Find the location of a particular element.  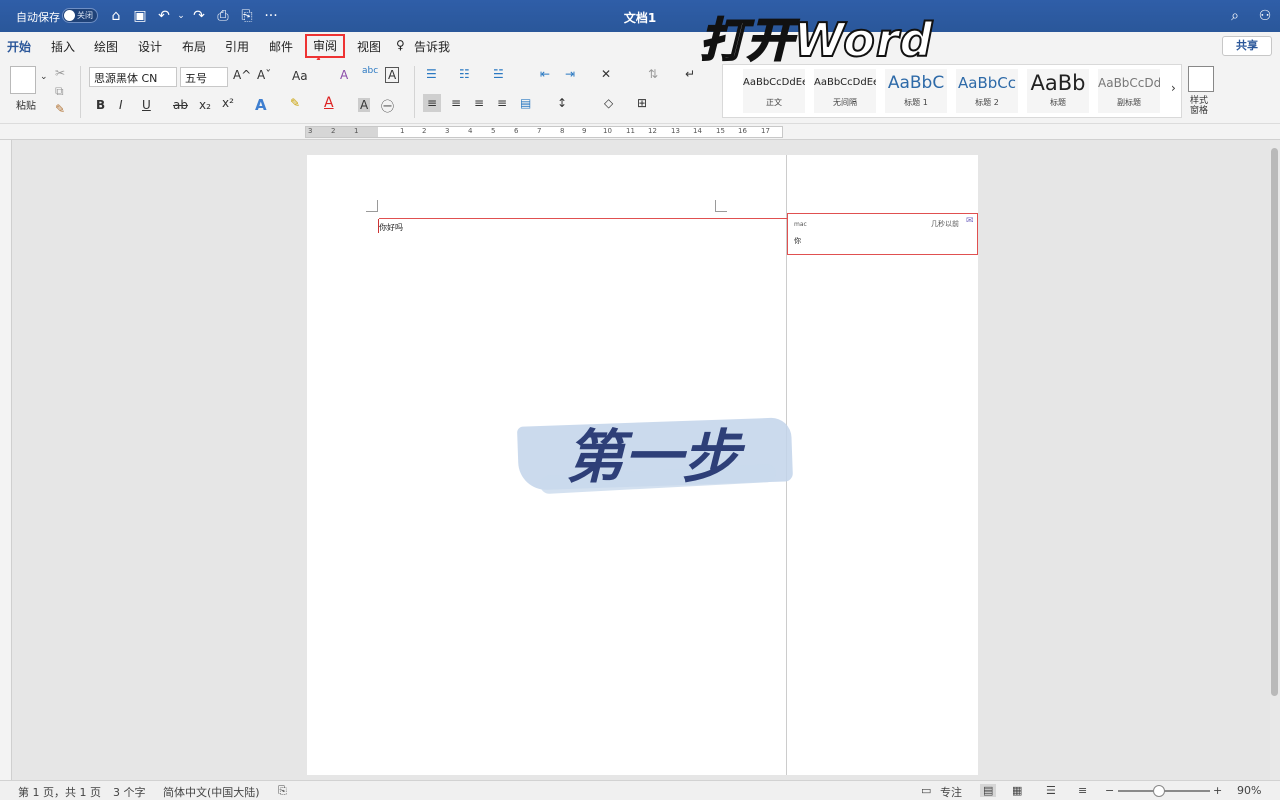

tell-me-search: 告诉我 is located at coordinates (432, 46).